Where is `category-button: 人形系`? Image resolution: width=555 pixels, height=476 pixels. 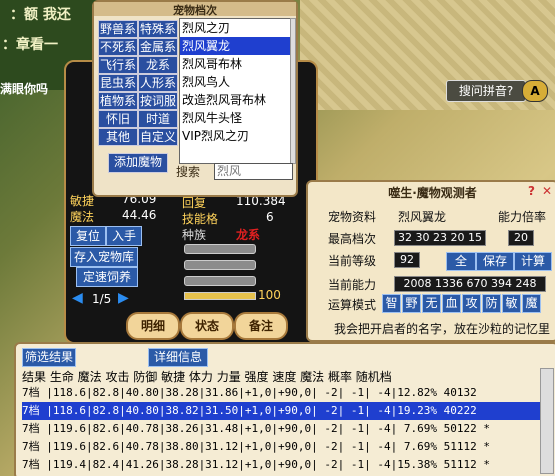 category-button: 人形系 is located at coordinates (158, 83).